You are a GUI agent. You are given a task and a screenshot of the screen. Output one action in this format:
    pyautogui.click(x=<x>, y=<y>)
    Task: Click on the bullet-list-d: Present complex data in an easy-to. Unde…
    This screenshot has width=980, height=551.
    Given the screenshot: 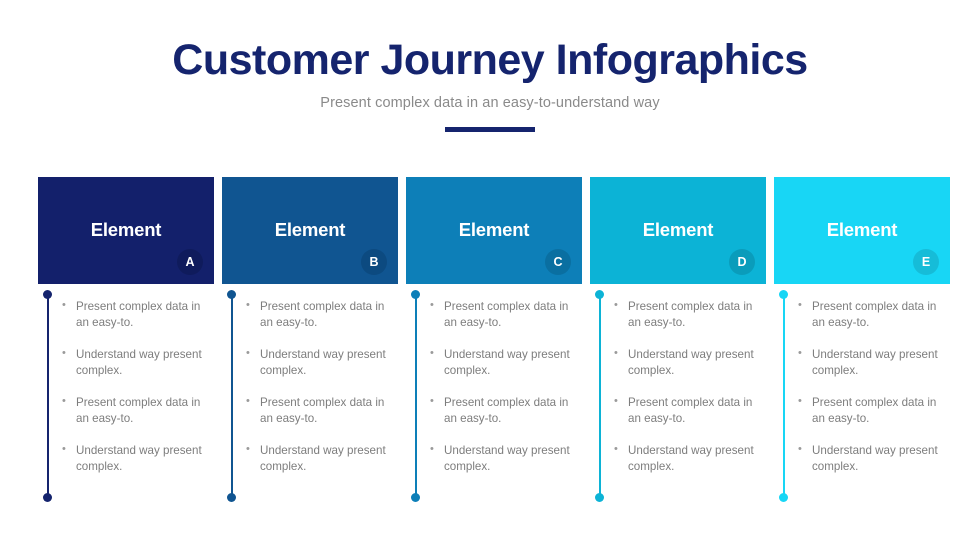 What is the action you would take?
    pyautogui.click(x=689, y=383)
    